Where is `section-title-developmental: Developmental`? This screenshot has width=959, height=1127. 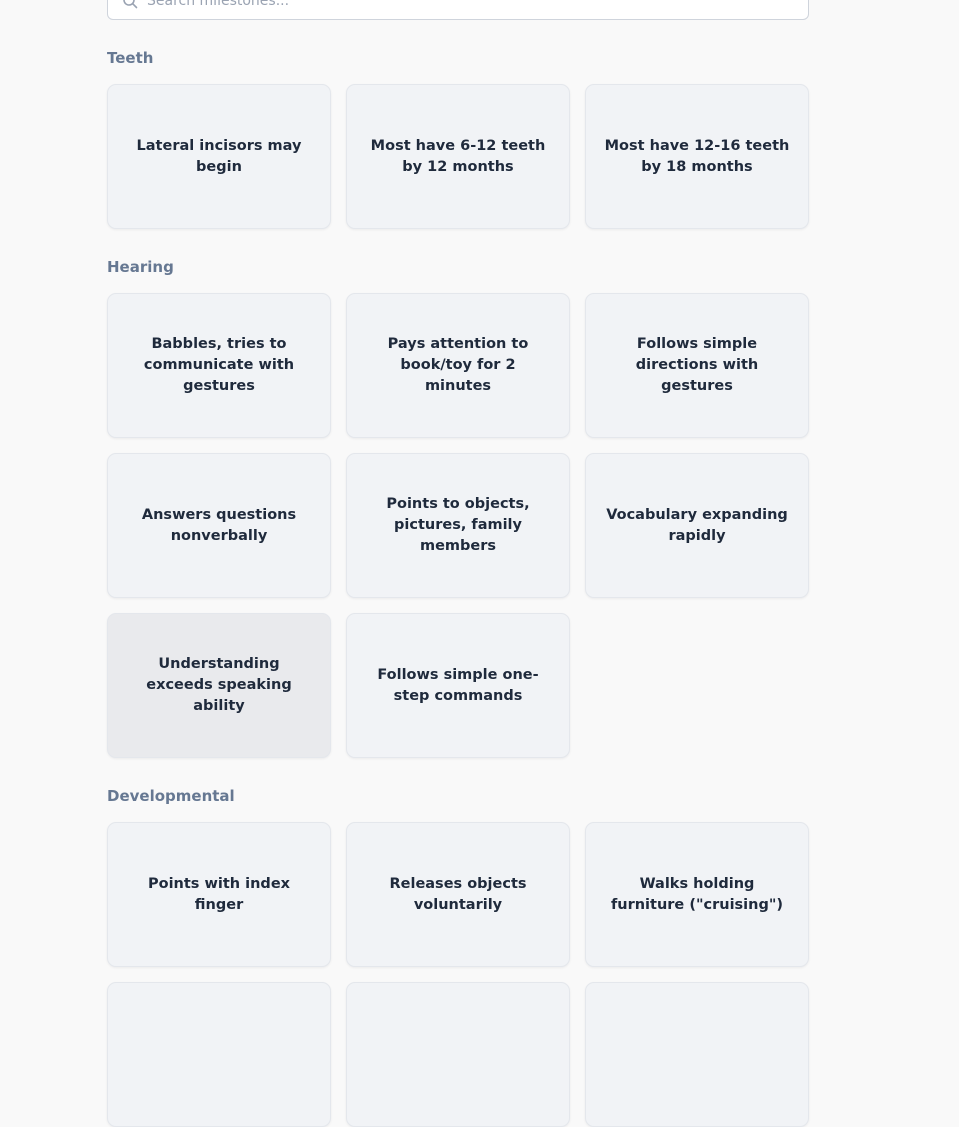 section-title-developmental: Developmental is located at coordinates (171, 796).